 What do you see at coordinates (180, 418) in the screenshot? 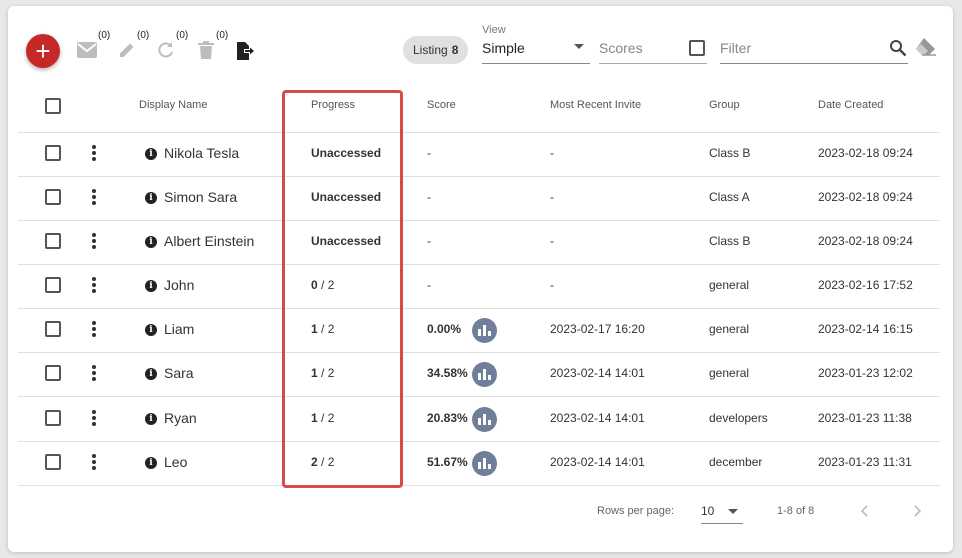
I see `row-display-name: Ryan` at bounding box center [180, 418].